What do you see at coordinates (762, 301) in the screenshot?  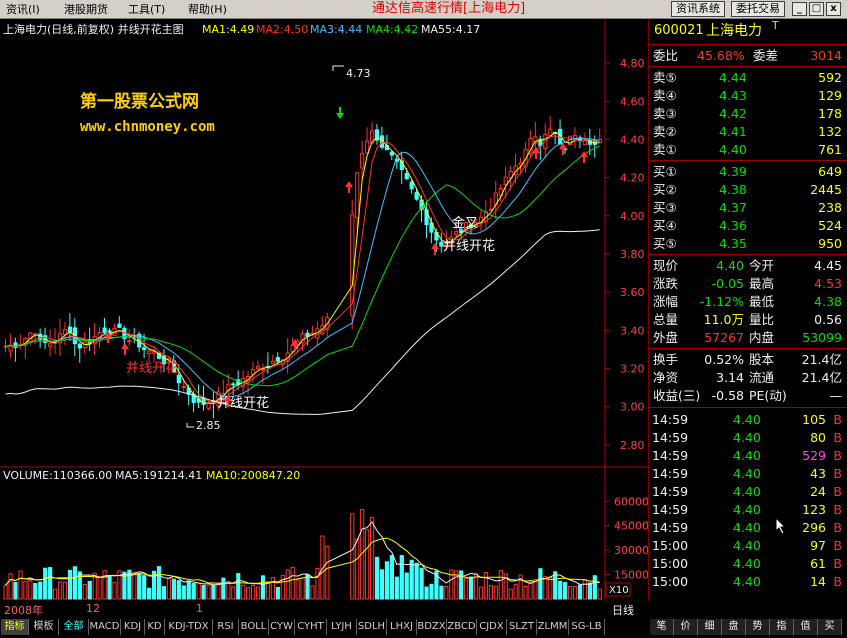 I see `stat-label: 最低` at bounding box center [762, 301].